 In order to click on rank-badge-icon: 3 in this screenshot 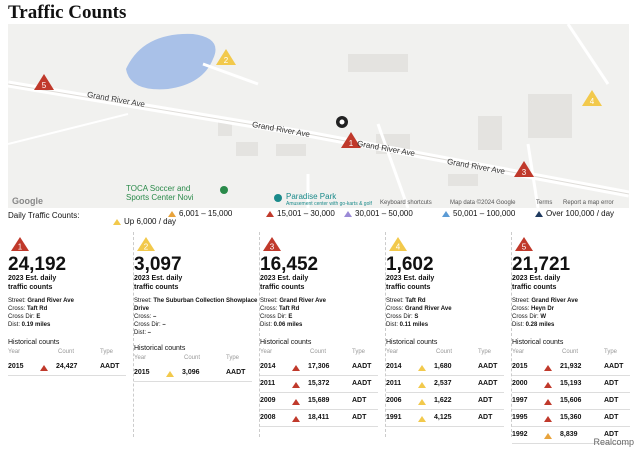, I will do `click(272, 244)`.